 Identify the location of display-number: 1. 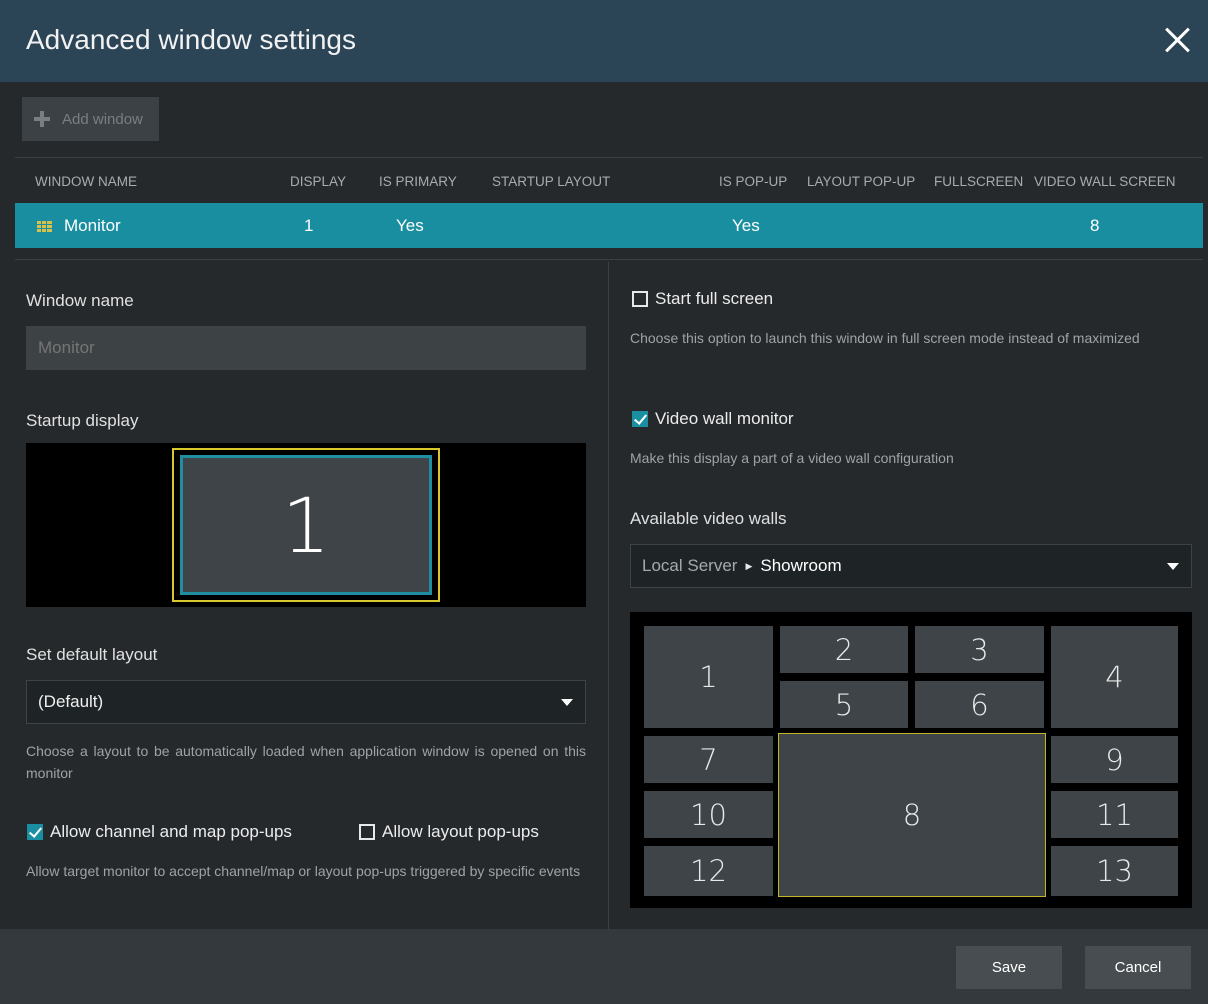
(306, 525).